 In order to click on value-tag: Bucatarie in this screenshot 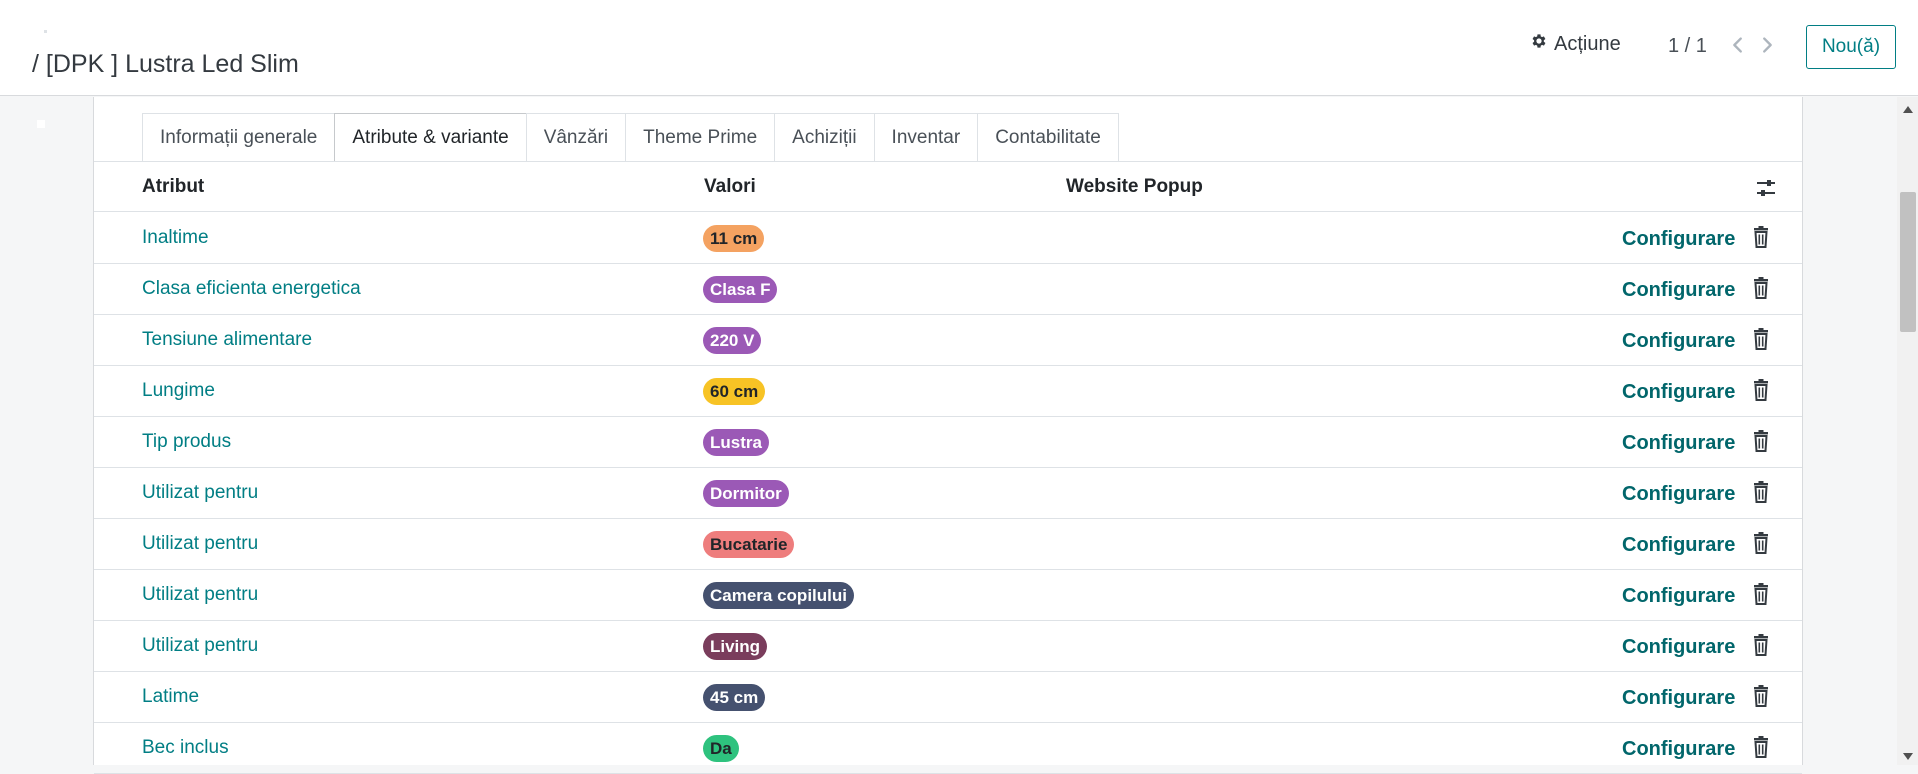, I will do `click(749, 544)`.